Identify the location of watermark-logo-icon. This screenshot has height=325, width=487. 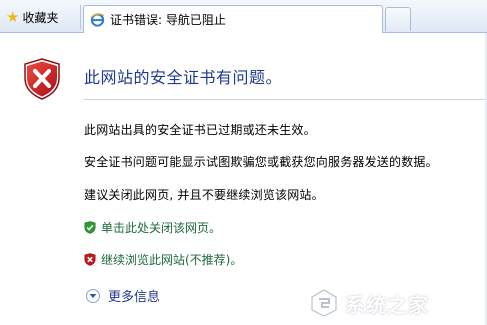
(324, 303).